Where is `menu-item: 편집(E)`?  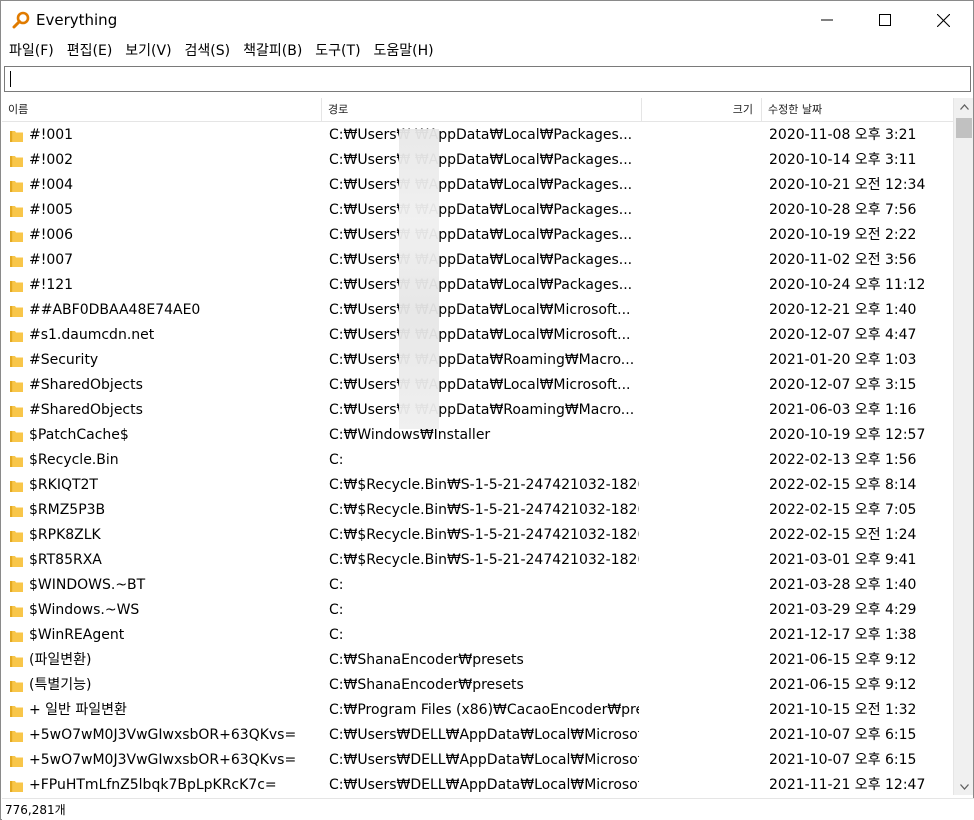
menu-item: 편집(E) is located at coordinates (89, 51).